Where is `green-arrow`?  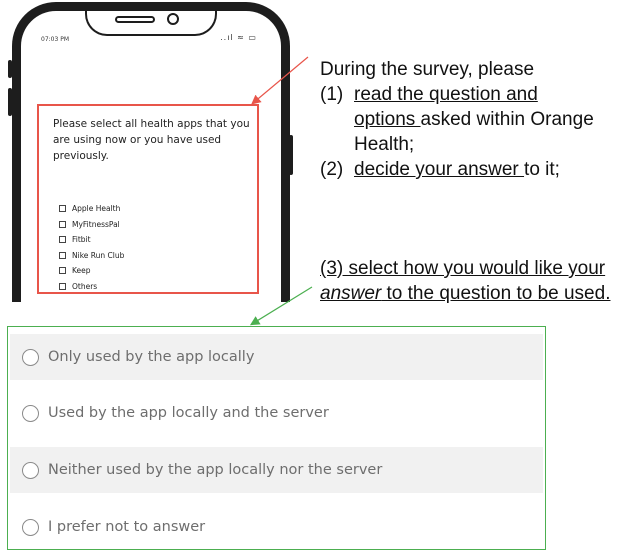
green-arrow is located at coordinates (281, 306).